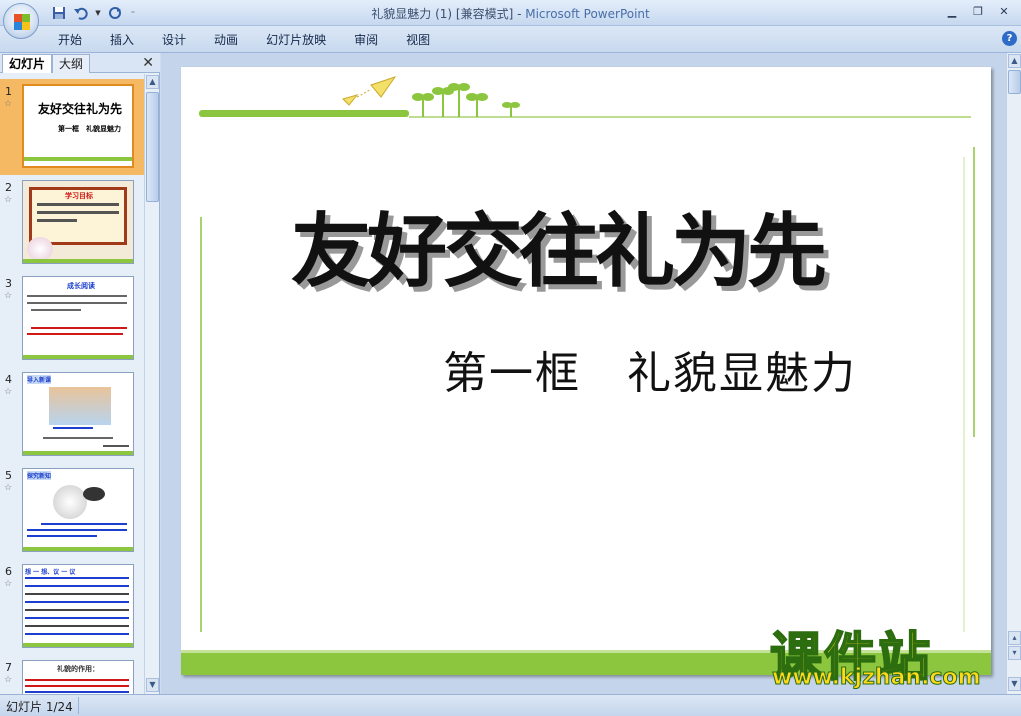  I want to click on thumbnail-scrollbar: ▲ ▼, so click(151, 384).